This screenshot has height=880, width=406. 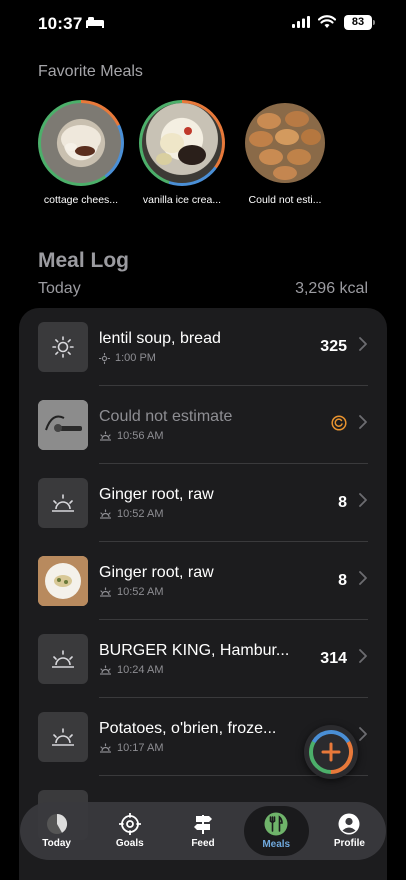 I want to click on tab-label: Today, so click(x=56, y=843).